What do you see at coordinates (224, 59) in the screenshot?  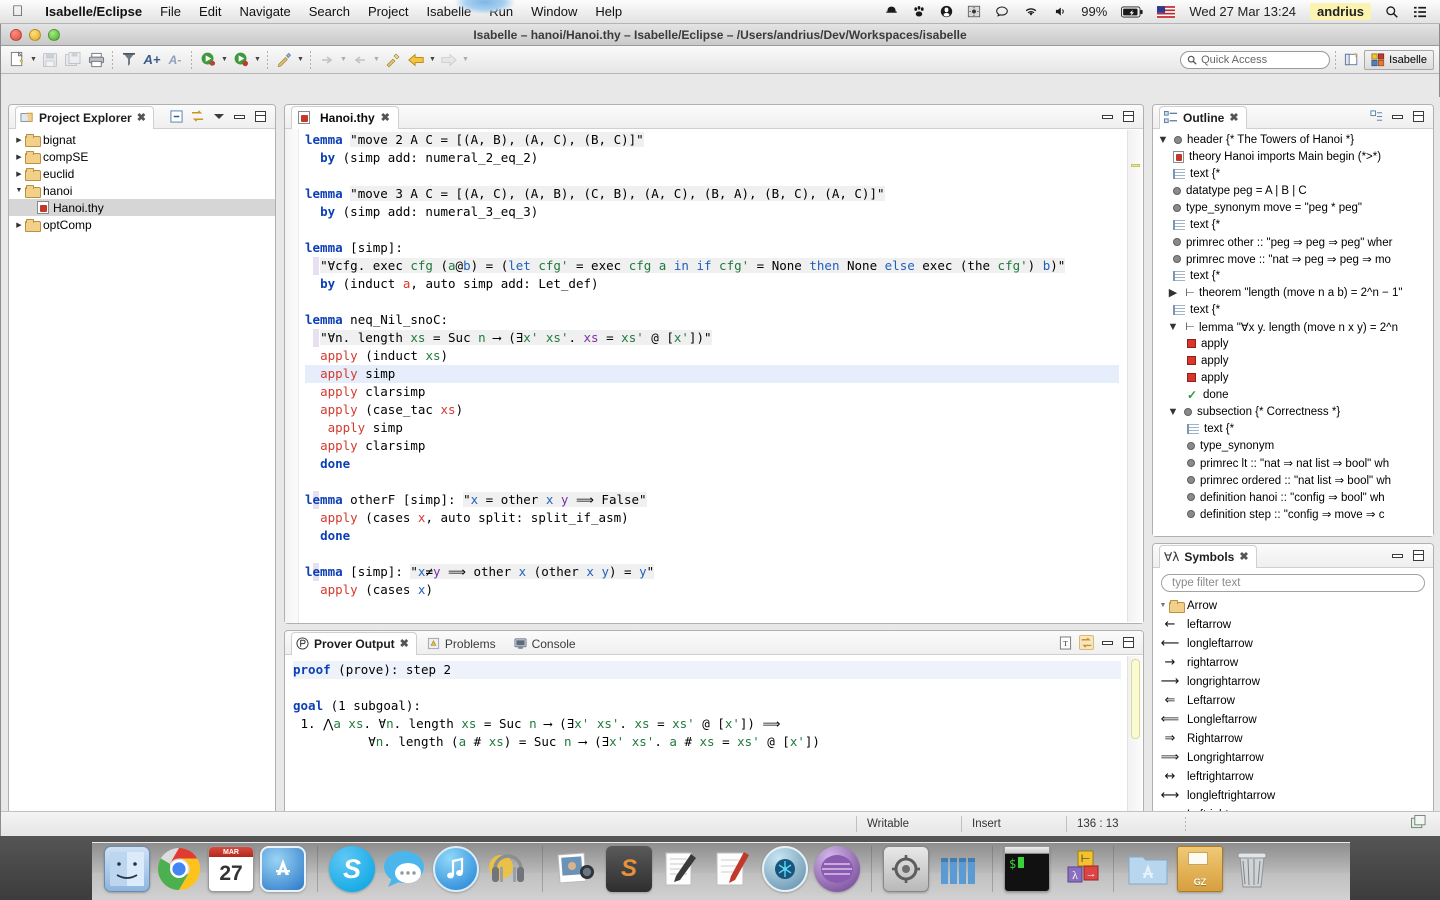 I see `debug-dropdown-icon: ▼` at bounding box center [224, 59].